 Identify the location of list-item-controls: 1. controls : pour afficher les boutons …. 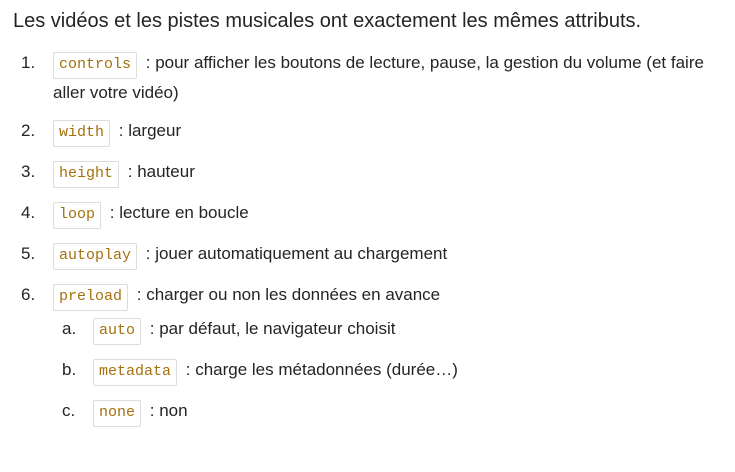
(367, 77).